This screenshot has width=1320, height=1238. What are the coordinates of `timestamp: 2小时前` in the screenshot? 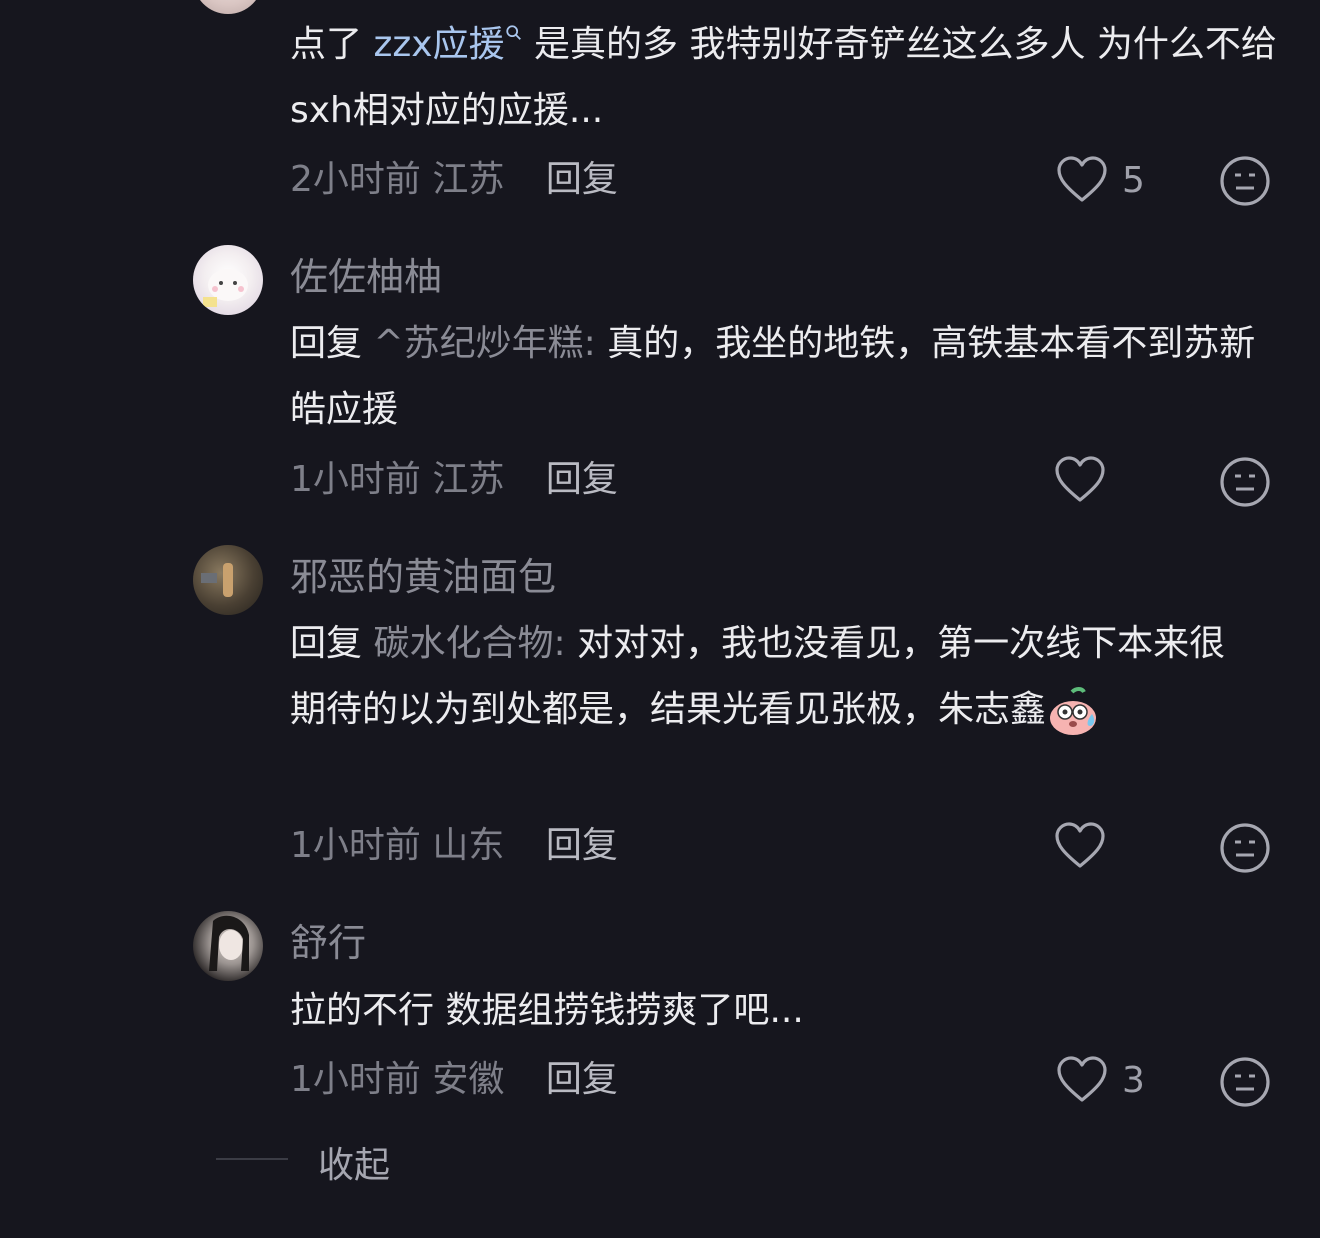 It's located at (355, 179).